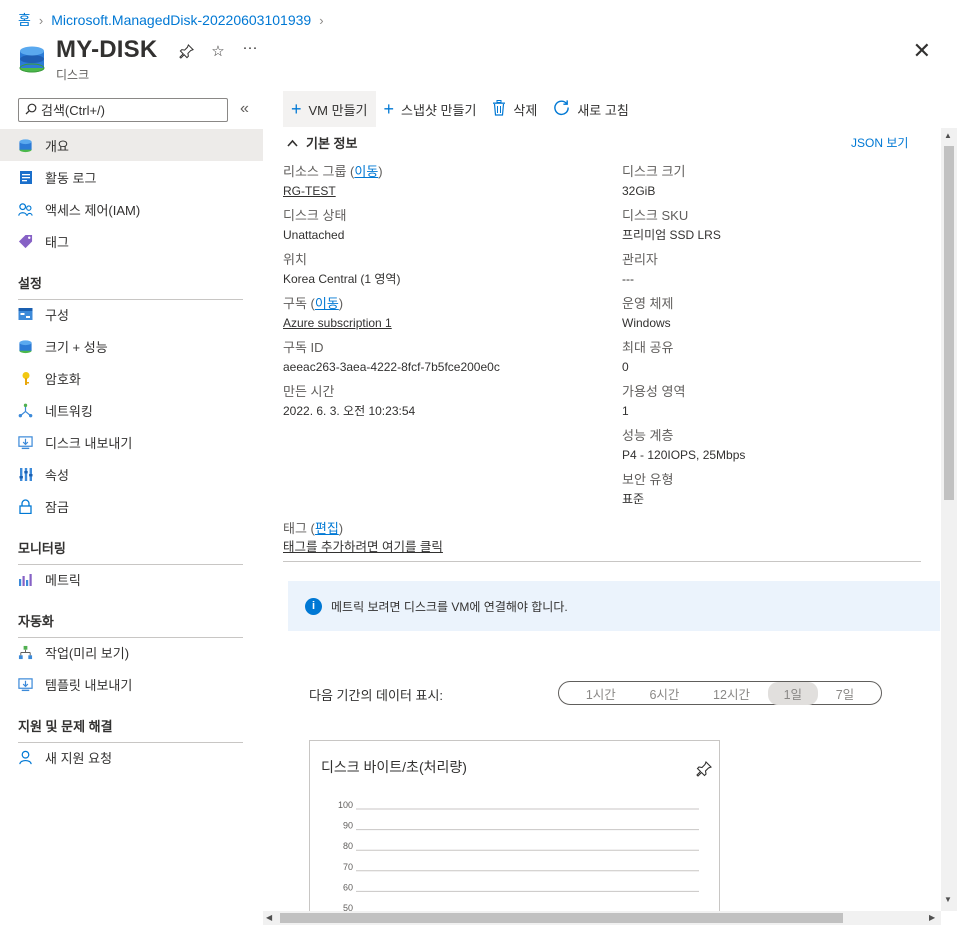 Image resolution: width=957 pixels, height=925 pixels. I want to click on export-template-icon, so click(25, 684).